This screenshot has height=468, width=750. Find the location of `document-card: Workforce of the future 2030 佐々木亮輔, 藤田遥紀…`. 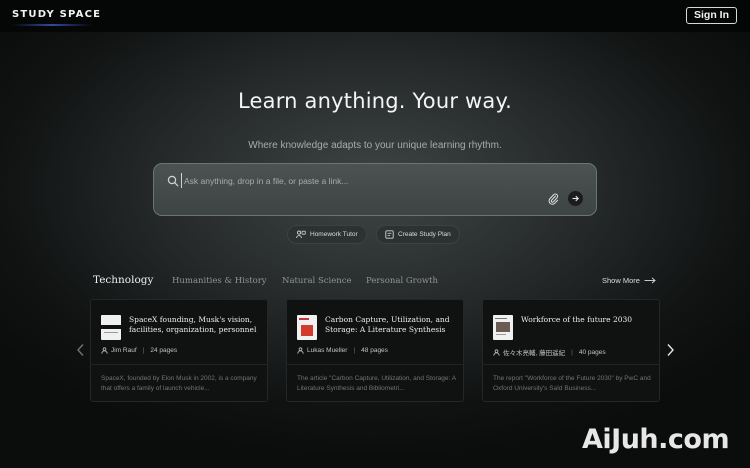

document-card: Workforce of the future 2030 佐々木亮輔, 藤田遥紀… is located at coordinates (571, 350).